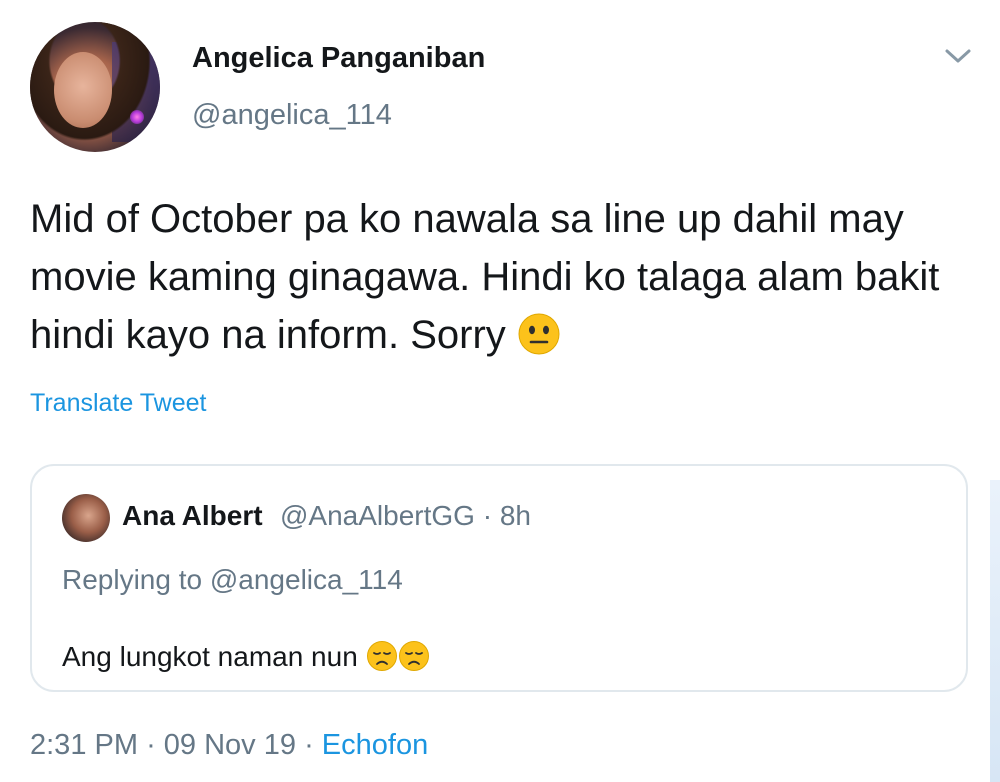 Image resolution: width=1000 pixels, height=782 pixels. I want to click on quoted-author-handle: @AnaAlbertGG · 8h, so click(405, 515).